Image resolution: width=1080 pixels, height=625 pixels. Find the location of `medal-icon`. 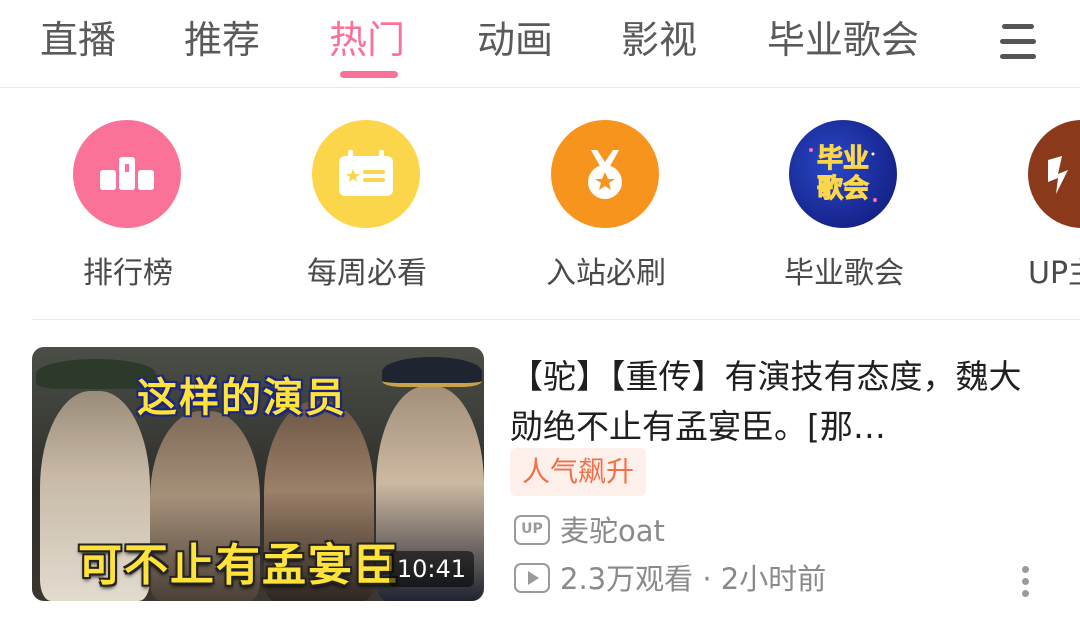

medal-icon is located at coordinates (605, 174).